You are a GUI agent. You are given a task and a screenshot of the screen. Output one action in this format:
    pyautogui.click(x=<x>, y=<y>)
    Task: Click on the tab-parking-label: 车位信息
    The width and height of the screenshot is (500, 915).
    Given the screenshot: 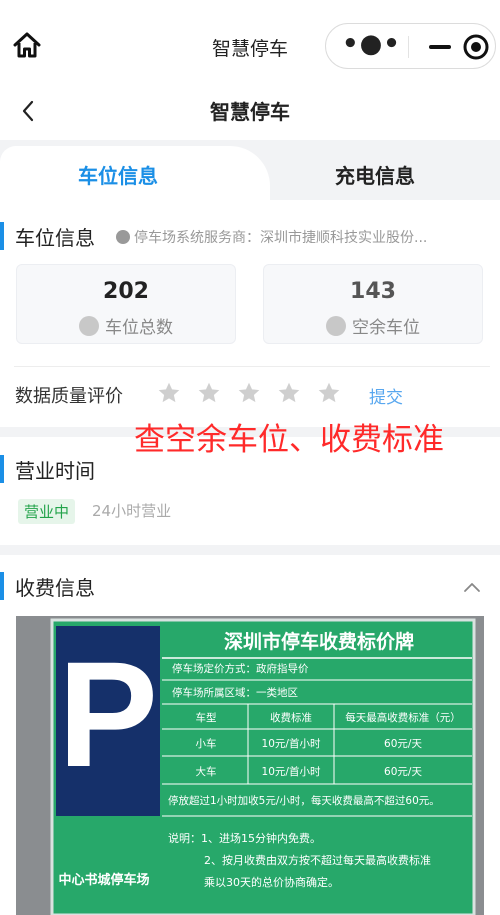 What is the action you would take?
    pyautogui.click(x=118, y=174)
    